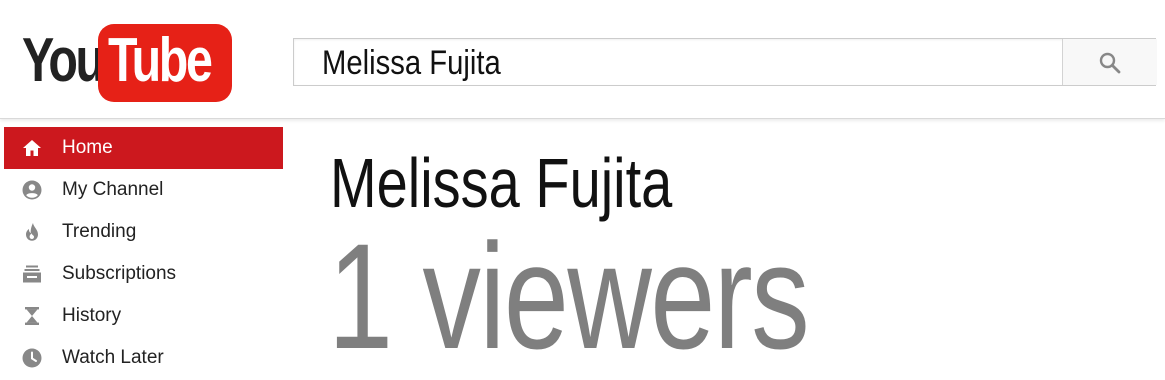  What do you see at coordinates (119, 273) in the screenshot?
I see `sidebar-item-label: Subscriptions` at bounding box center [119, 273].